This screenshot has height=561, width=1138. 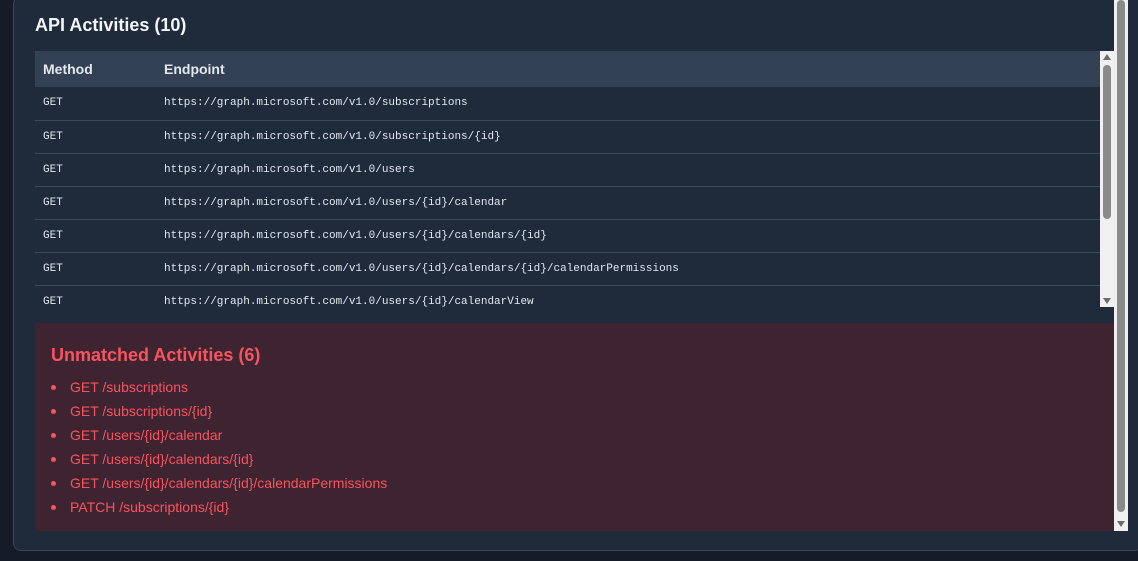 What do you see at coordinates (1107, 142) in the screenshot?
I see `table-scrollbar-thumb` at bounding box center [1107, 142].